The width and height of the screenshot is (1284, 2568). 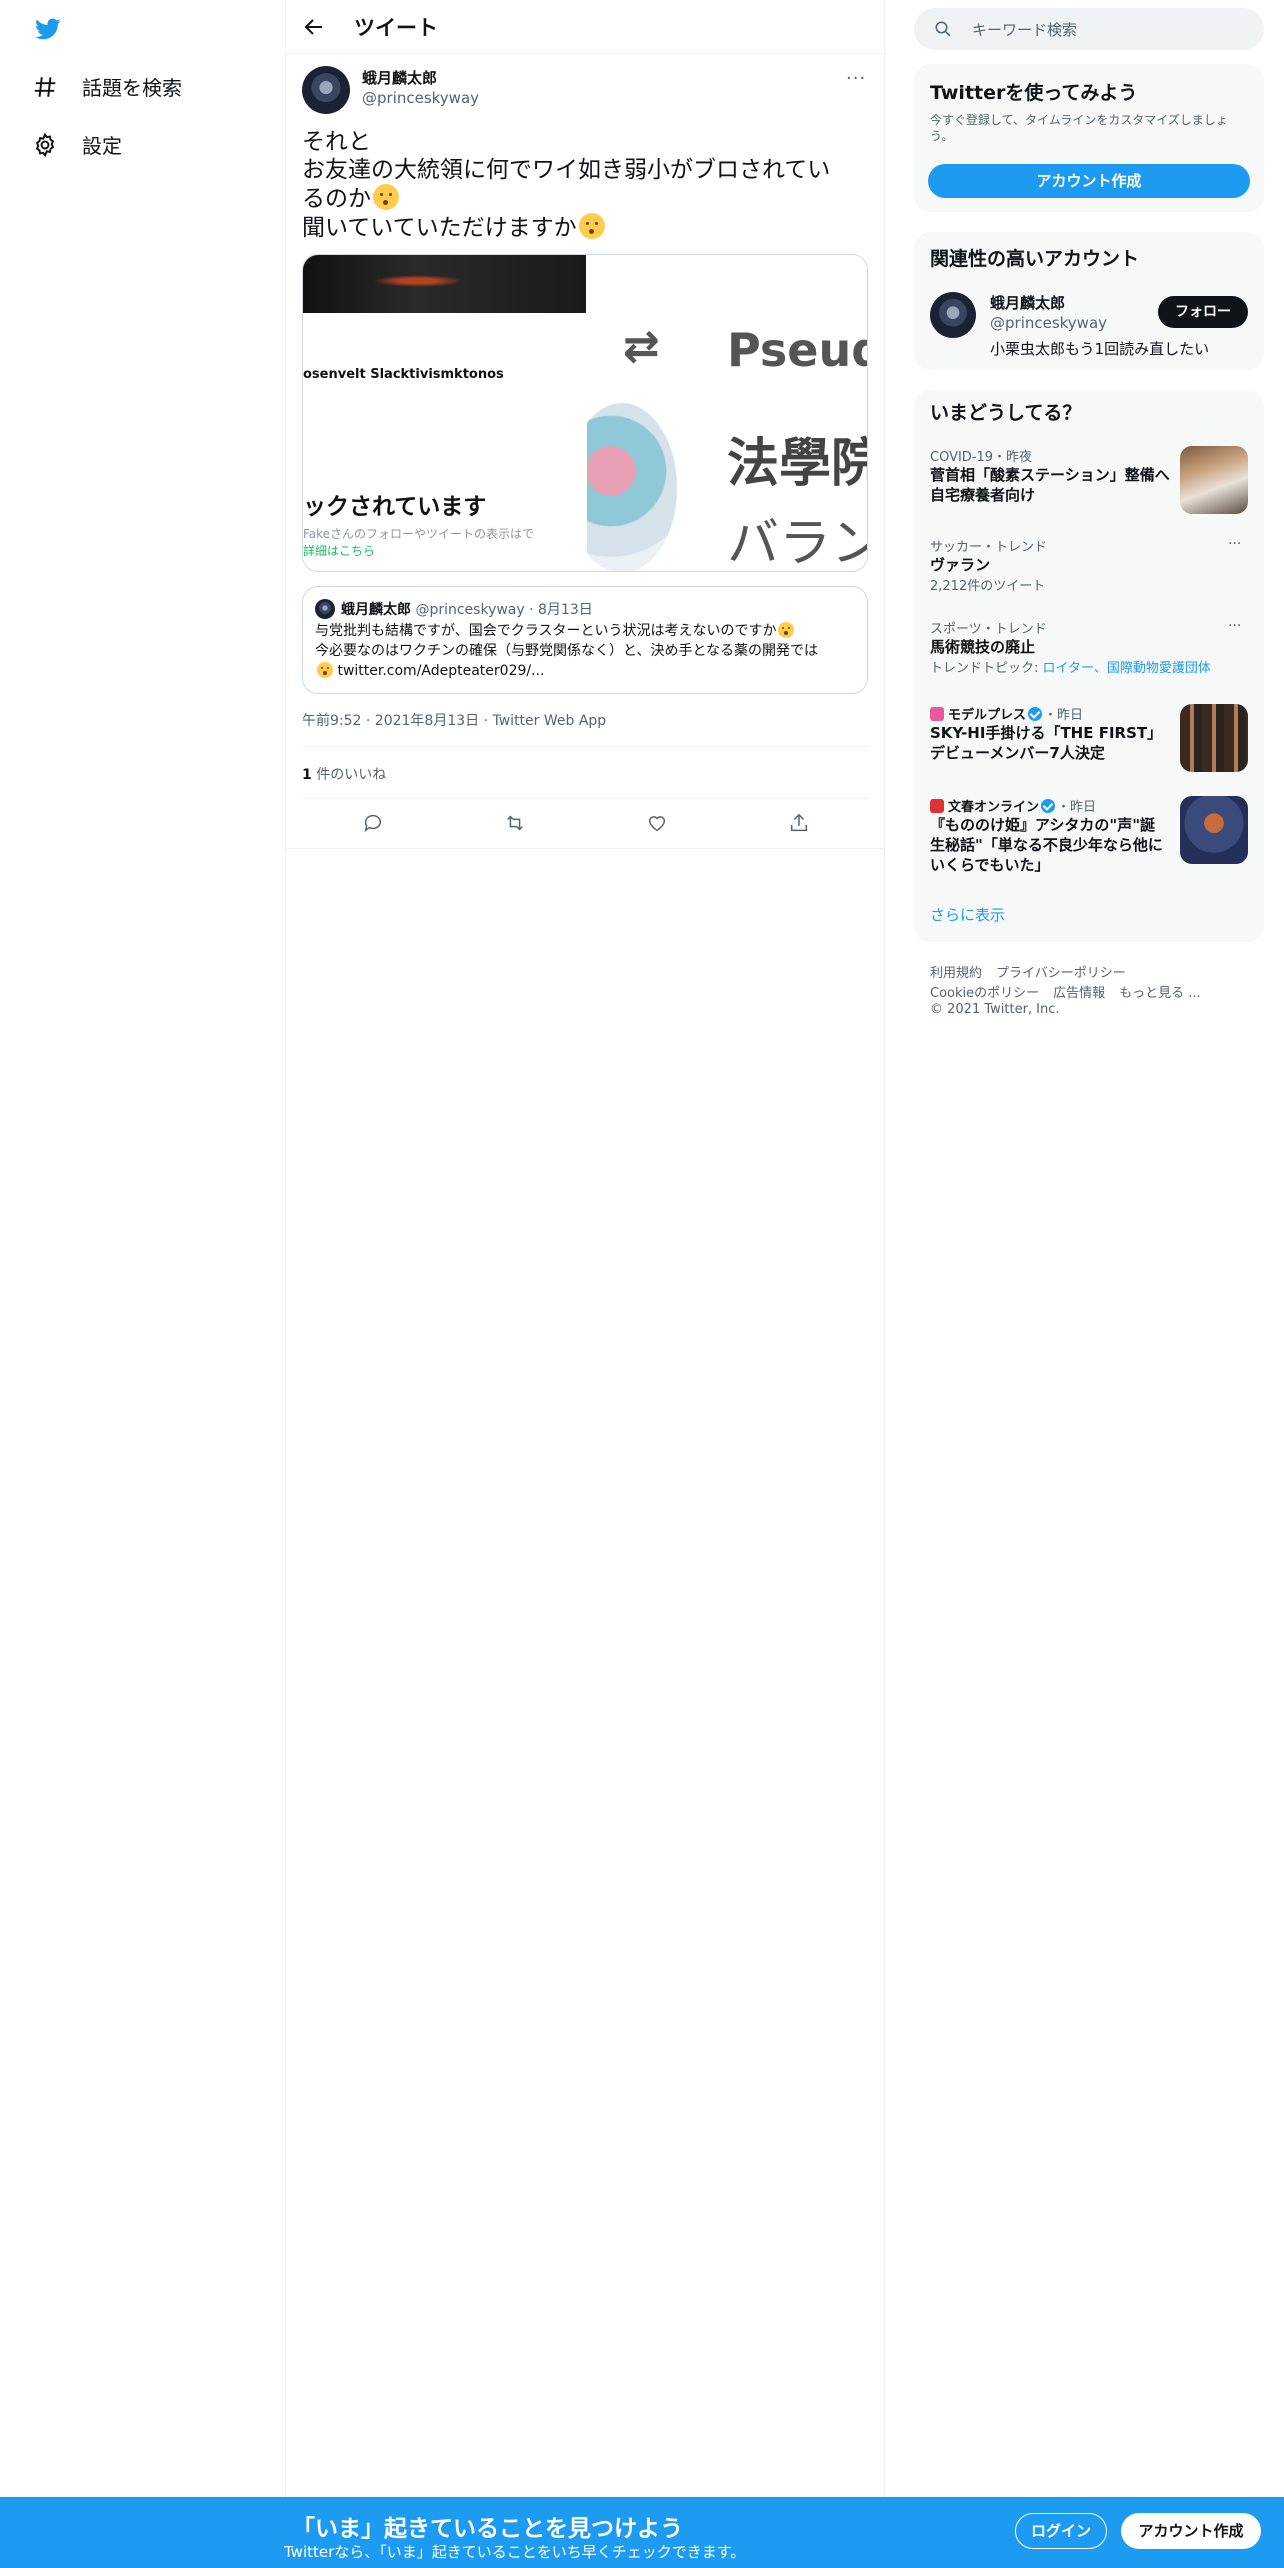 What do you see at coordinates (314, 27) in the screenshot?
I see `back-arrow-icon` at bounding box center [314, 27].